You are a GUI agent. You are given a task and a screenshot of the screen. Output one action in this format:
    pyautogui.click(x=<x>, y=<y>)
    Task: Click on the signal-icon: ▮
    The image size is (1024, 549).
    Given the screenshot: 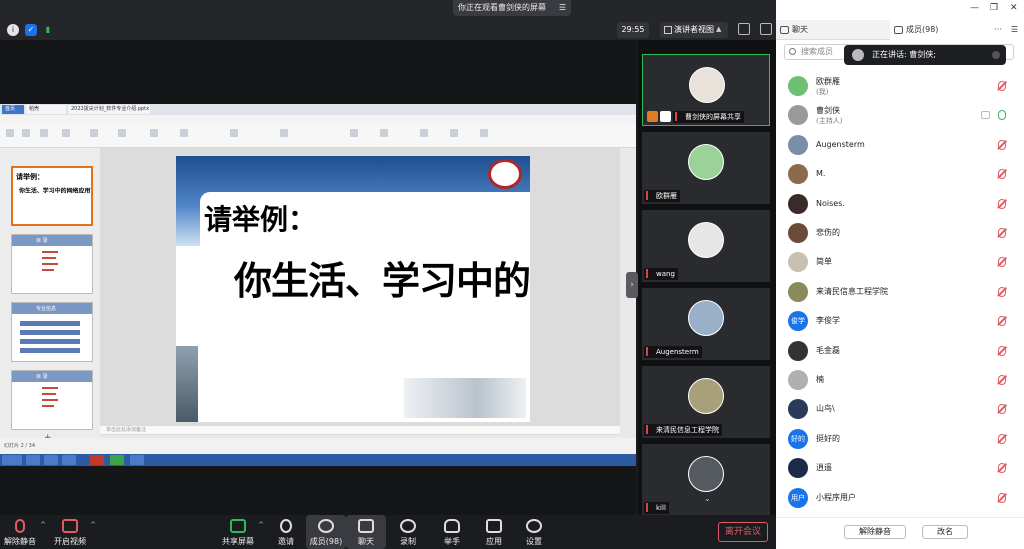 What is the action you would take?
    pyautogui.click(x=48, y=30)
    